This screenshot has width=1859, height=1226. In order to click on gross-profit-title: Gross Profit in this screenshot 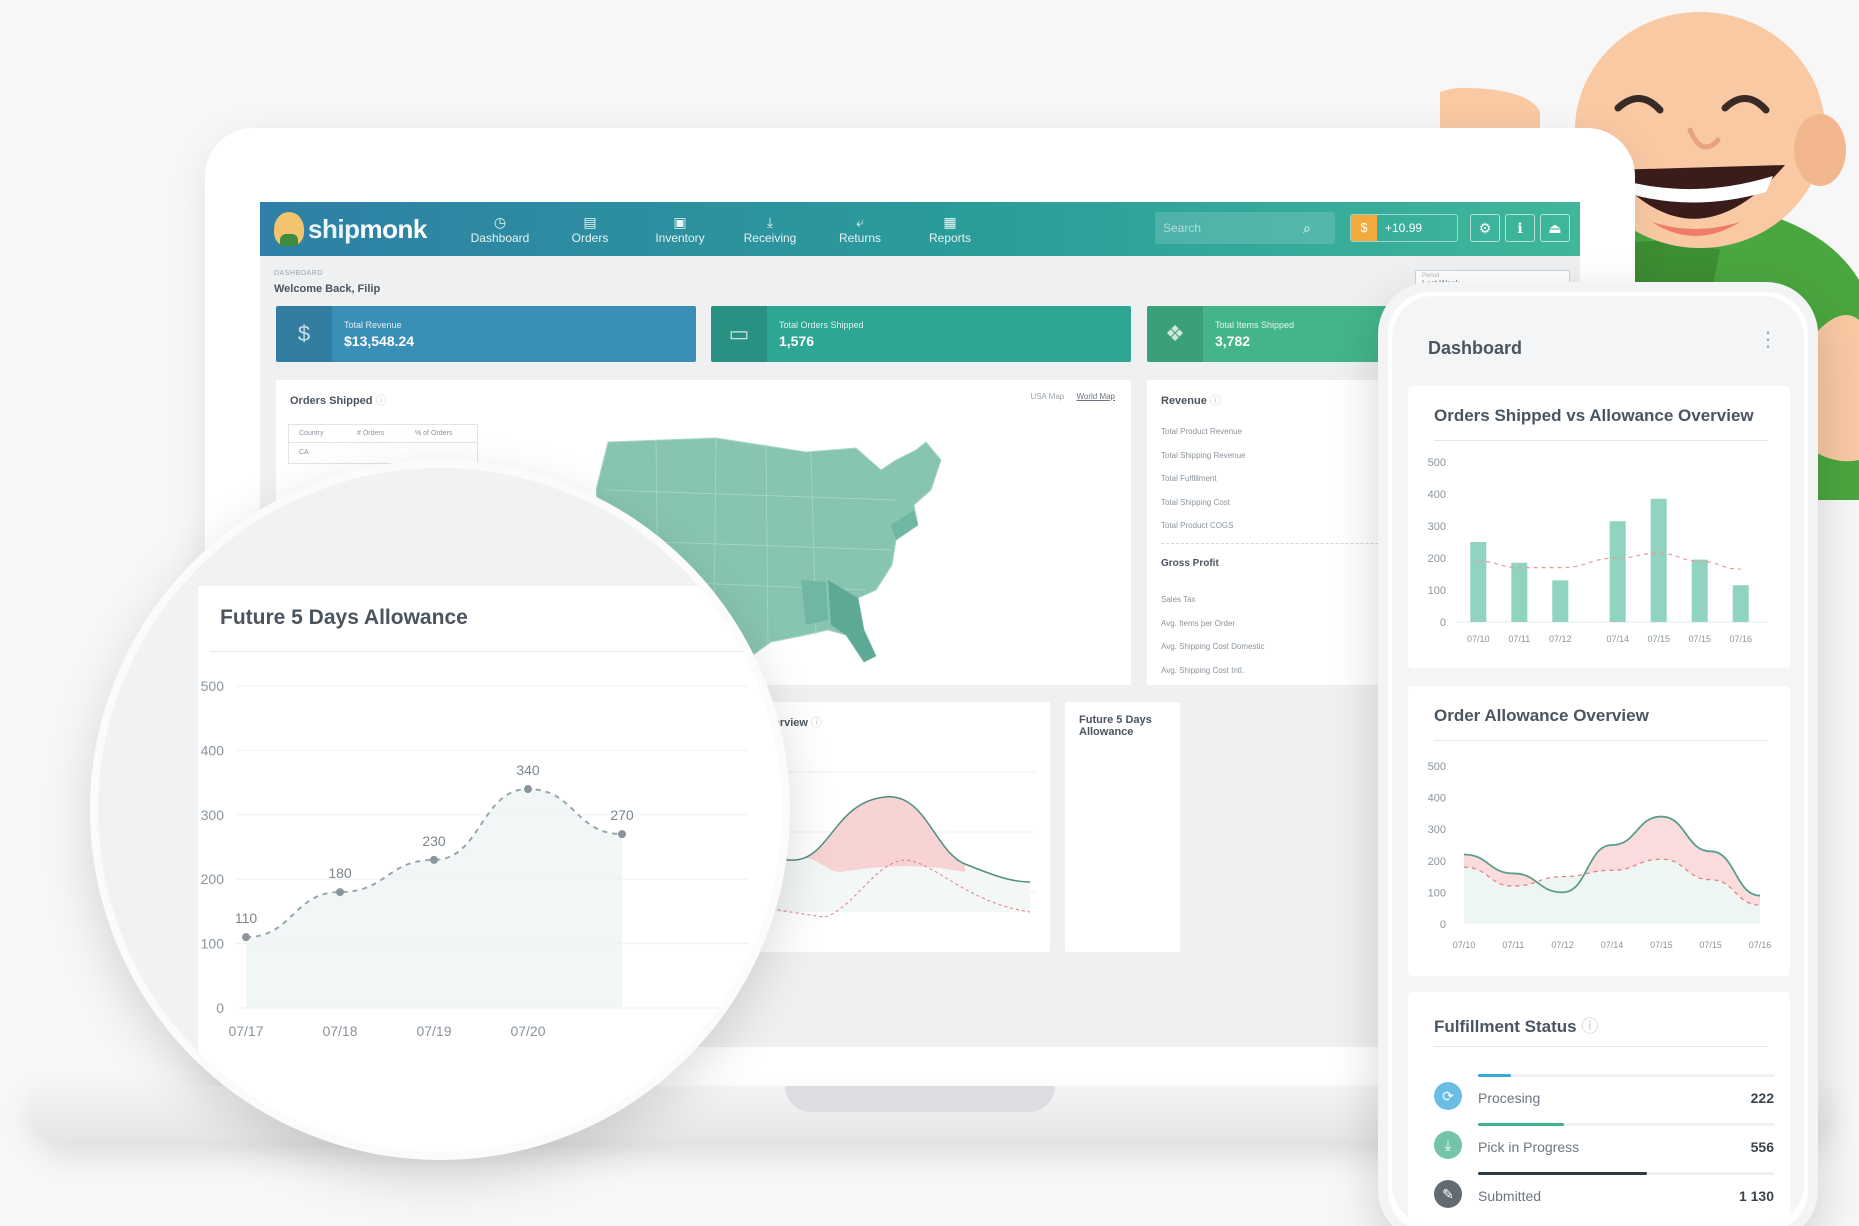, I will do `click(1190, 563)`.